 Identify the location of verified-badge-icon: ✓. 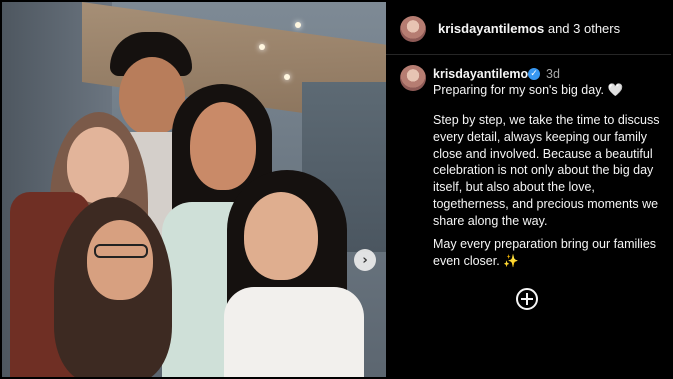
(534, 74).